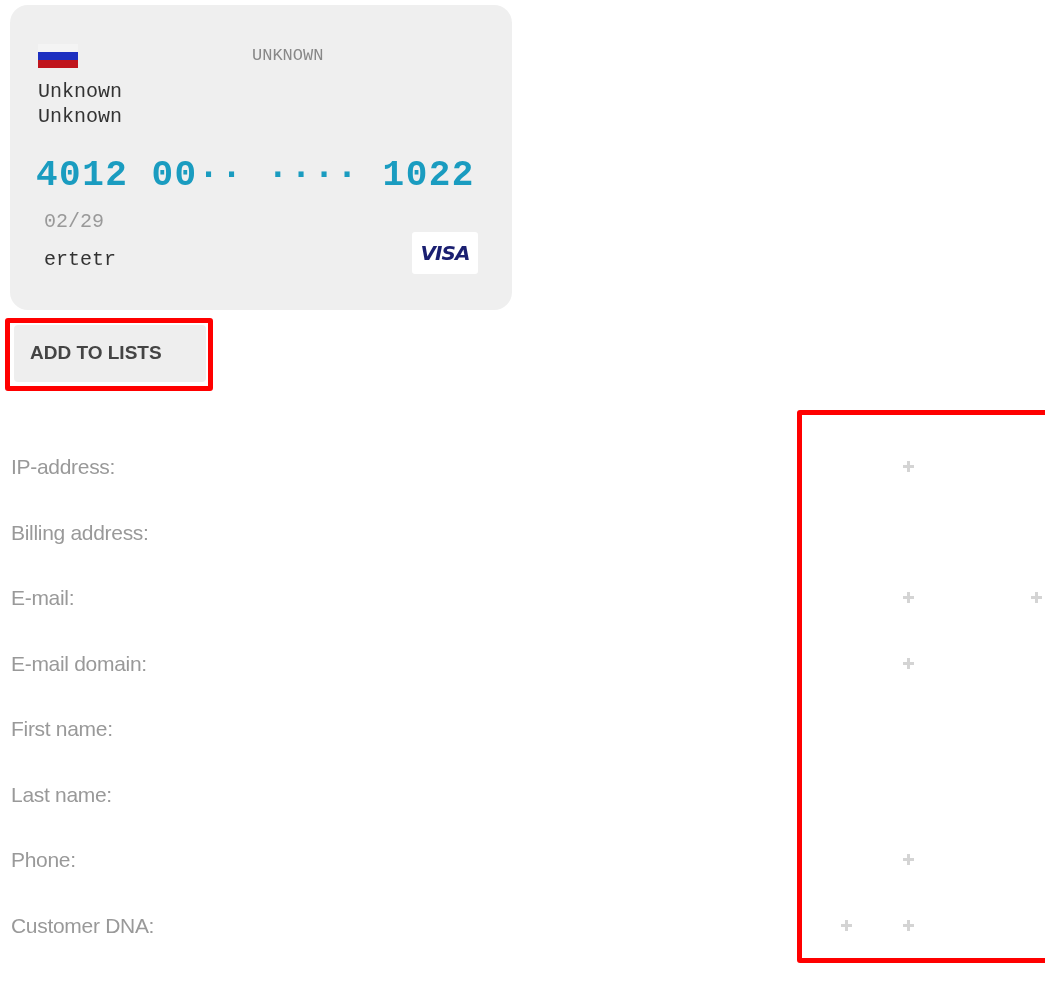 Image resolution: width=1045 pixels, height=985 pixels. What do you see at coordinates (288, 56) in the screenshot?
I see `card-scheme: UNKNOWN` at bounding box center [288, 56].